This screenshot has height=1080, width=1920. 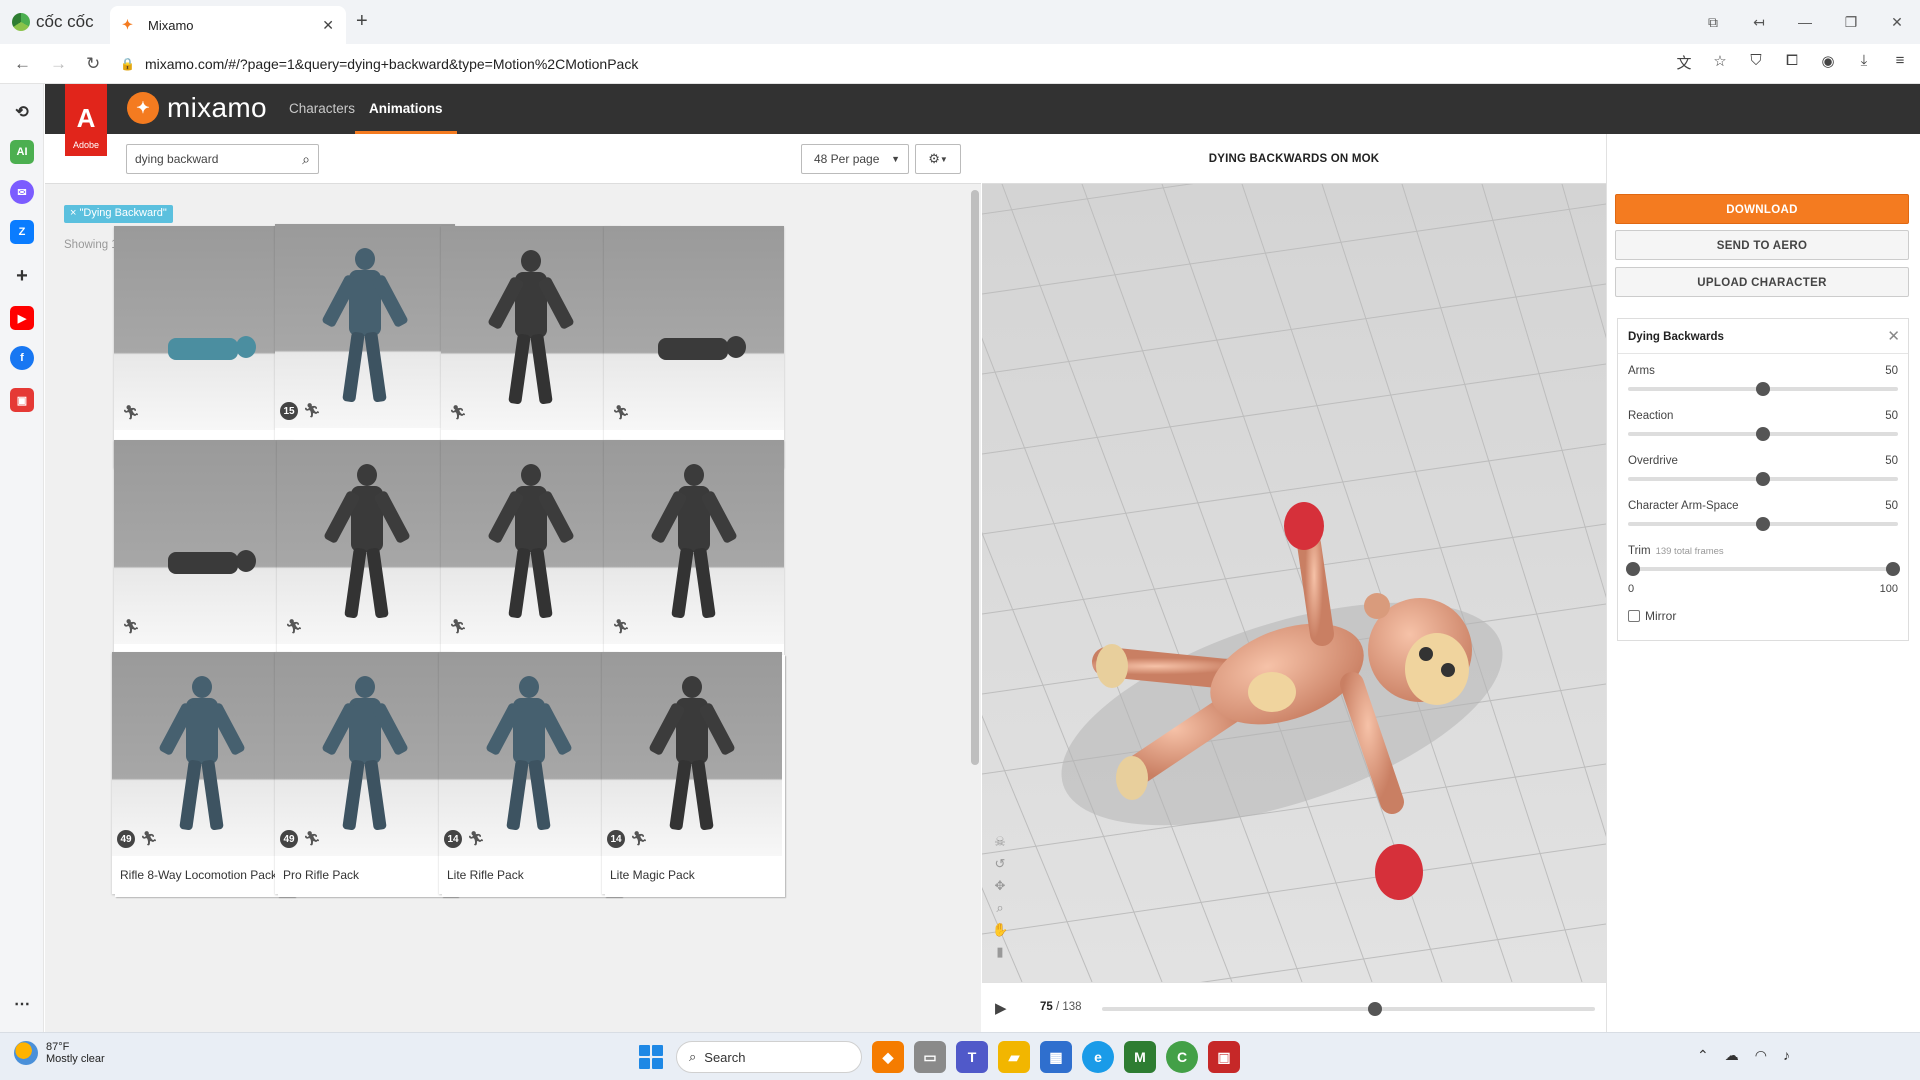 I want to click on maximize-button: ❐, so click(x=1851, y=22).